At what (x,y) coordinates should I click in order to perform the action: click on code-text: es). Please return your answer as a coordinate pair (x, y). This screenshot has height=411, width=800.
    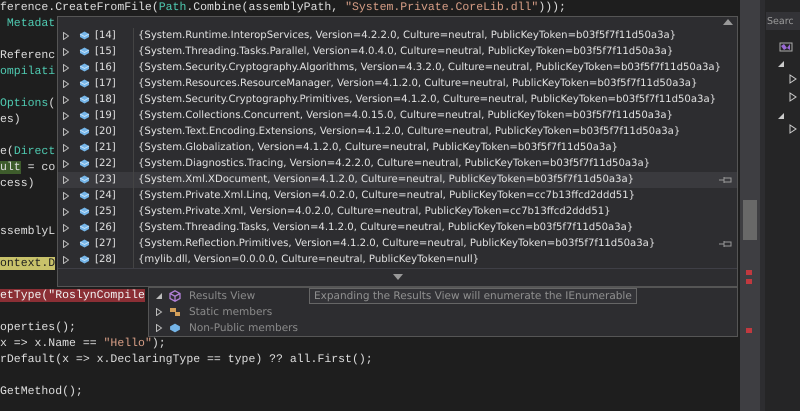
    Looking at the image, I should click on (10, 119).